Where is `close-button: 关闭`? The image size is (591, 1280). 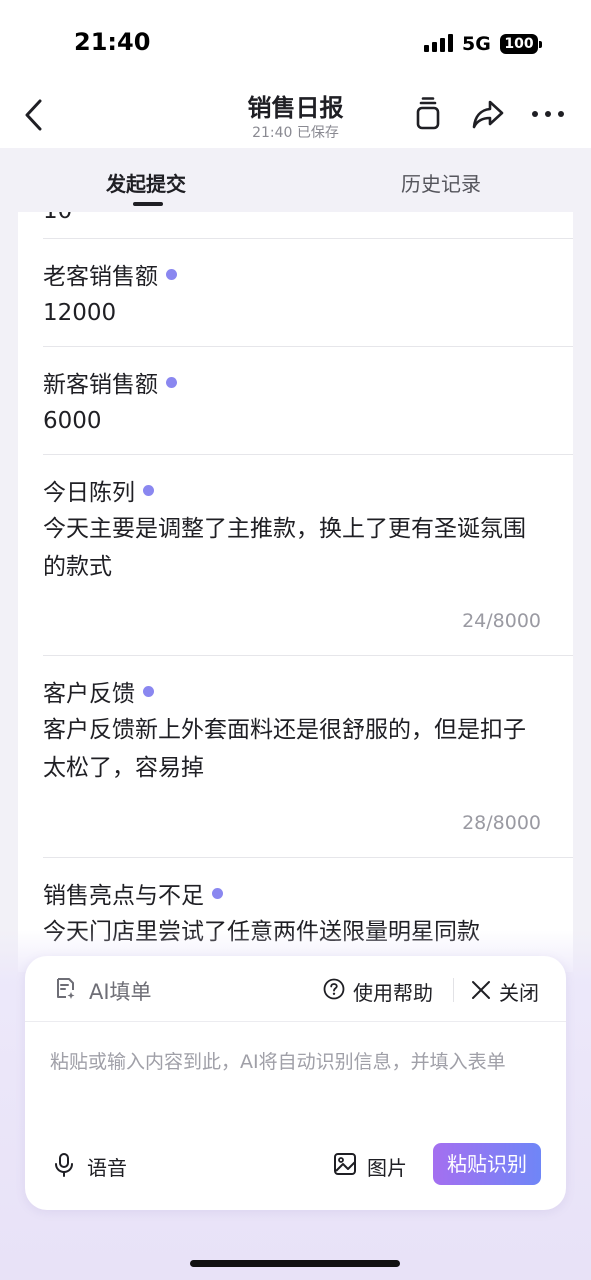
close-button: 关闭 is located at coordinates (519, 991).